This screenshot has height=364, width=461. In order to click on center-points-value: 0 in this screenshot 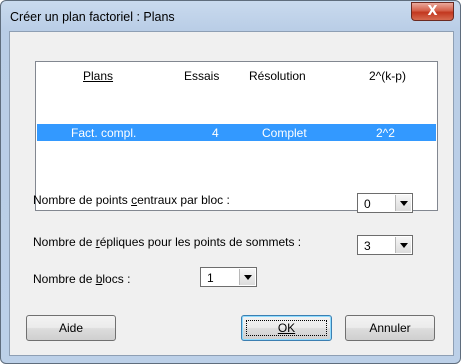, I will do `click(367, 204)`.